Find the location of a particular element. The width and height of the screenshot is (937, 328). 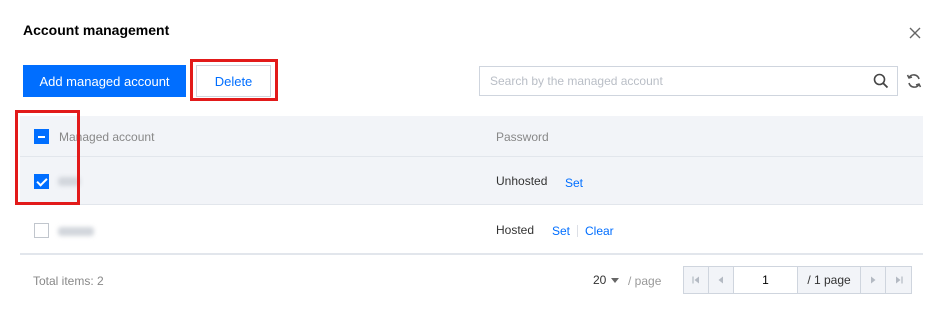

action-divider is located at coordinates (577, 231).